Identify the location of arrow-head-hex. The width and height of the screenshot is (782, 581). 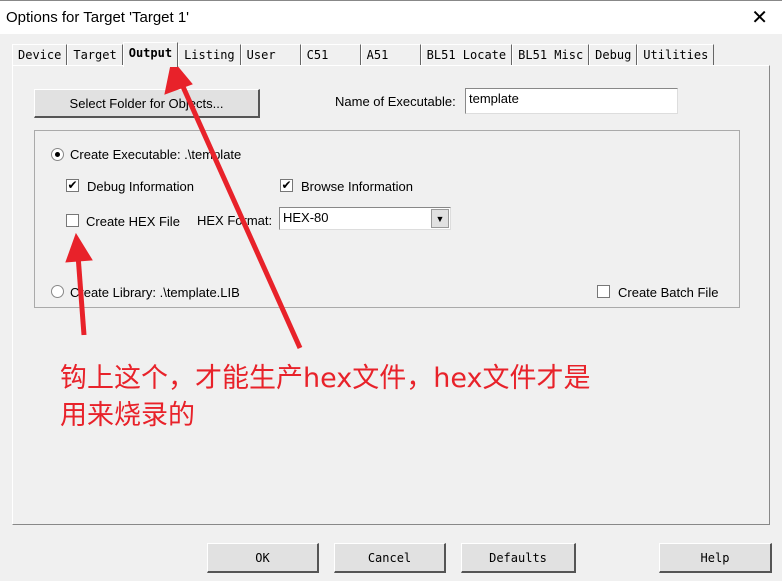
(79, 247).